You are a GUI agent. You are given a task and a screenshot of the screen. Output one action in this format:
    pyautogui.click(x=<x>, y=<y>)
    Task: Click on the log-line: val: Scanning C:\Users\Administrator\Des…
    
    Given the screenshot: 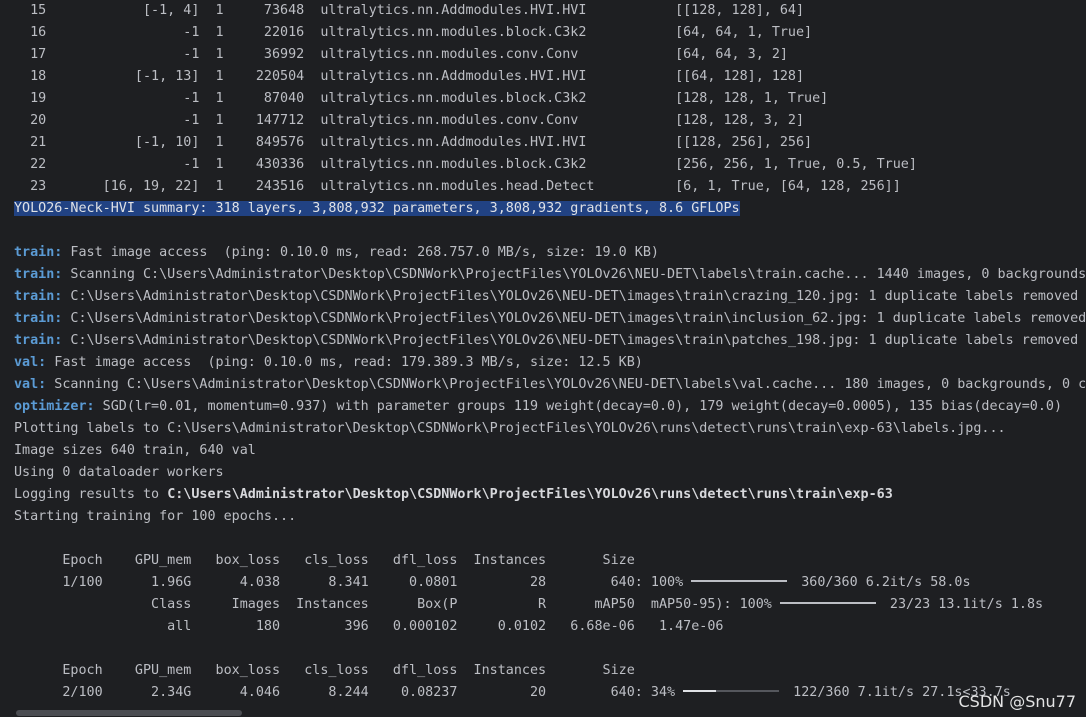 What is the action you would take?
    pyautogui.click(x=550, y=385)
    